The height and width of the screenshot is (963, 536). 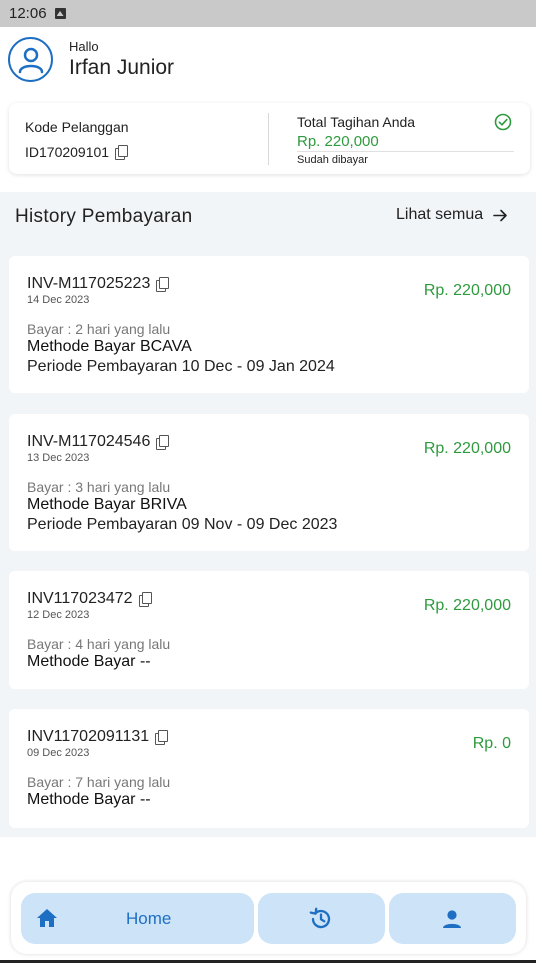 What do you see at coordinates (84, 46) in the screenshot?
I see `greeting: Hallo` at bounding box center [84, 46].